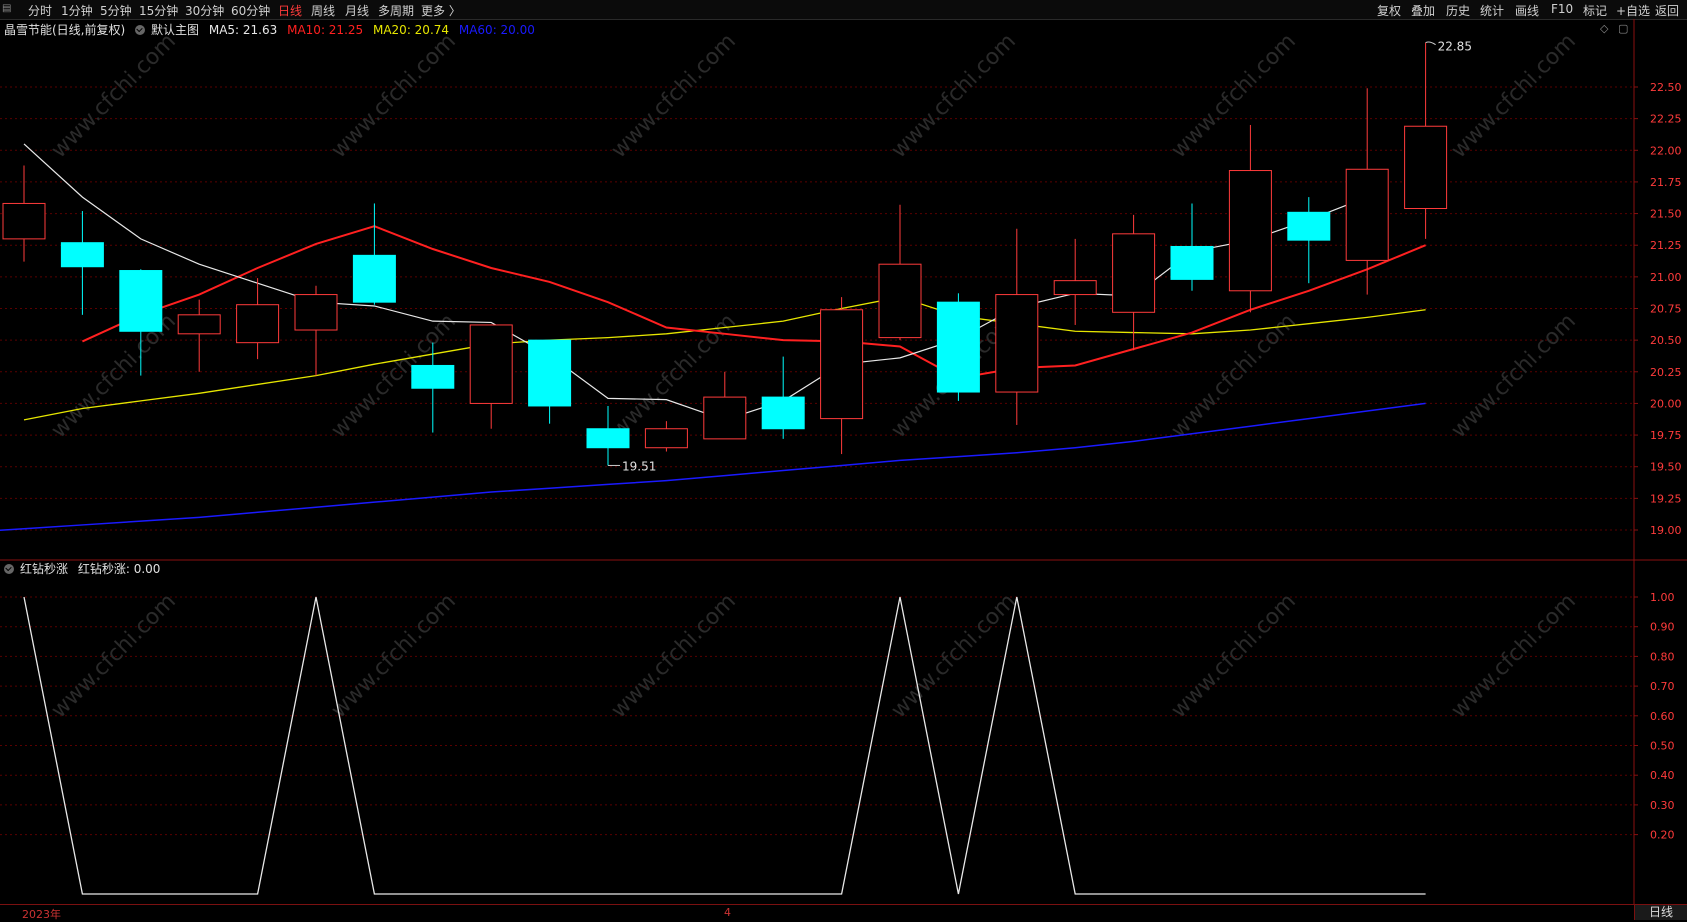 This screenshot has height=922, width=1687. Describe the element at coordinates (1662, 775) in the screenshot. I see `sub-tick-label: 0.40` at that location.